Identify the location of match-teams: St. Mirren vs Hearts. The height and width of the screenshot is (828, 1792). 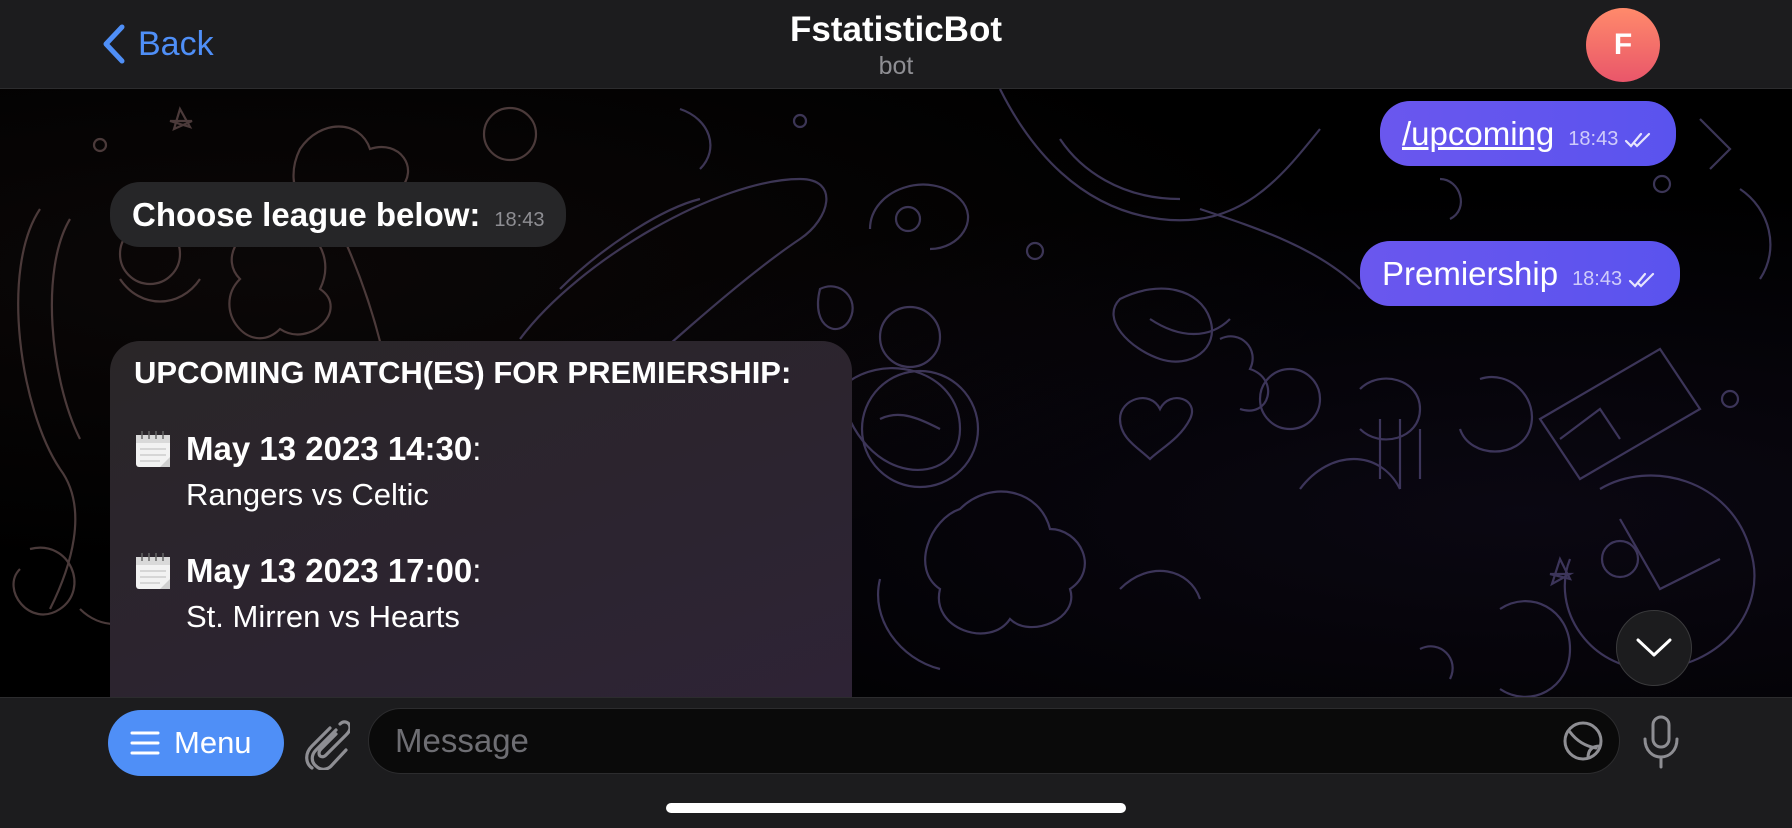
(323, 616).